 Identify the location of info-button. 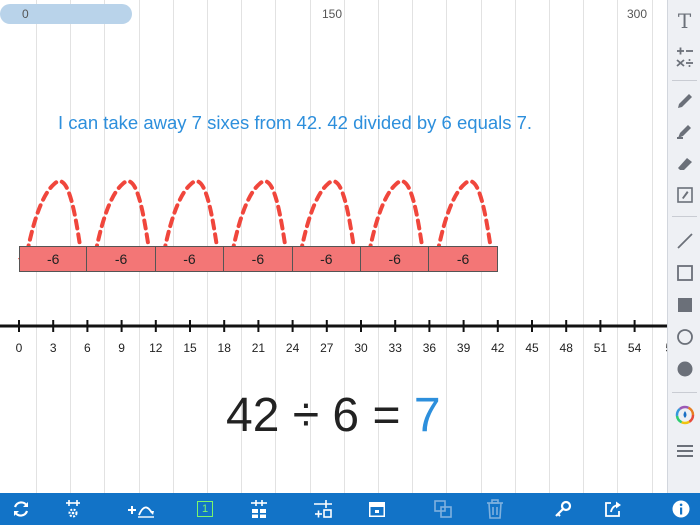
(681, 509).